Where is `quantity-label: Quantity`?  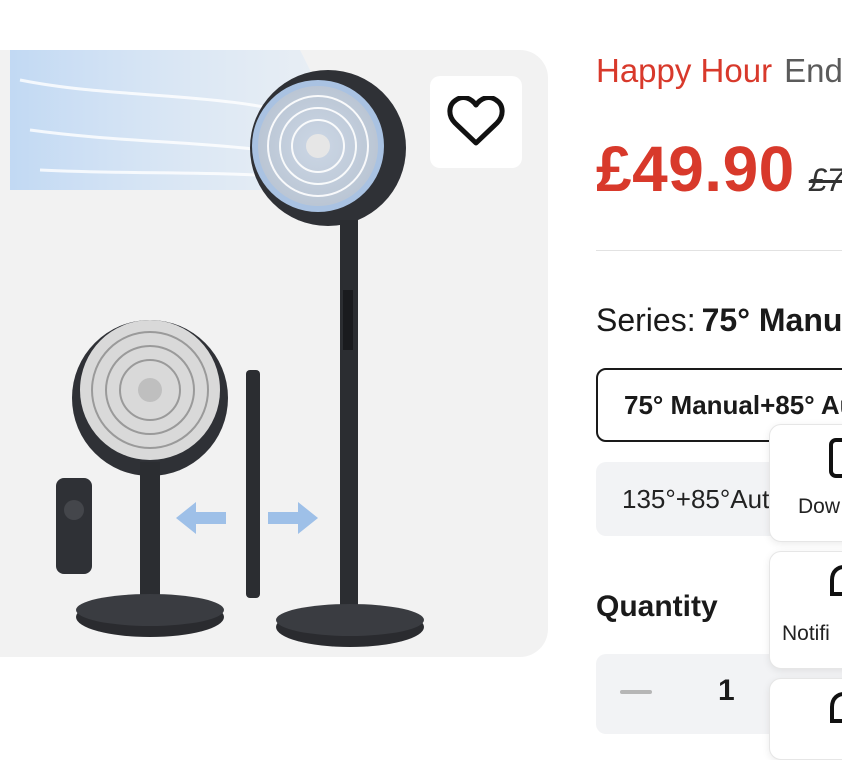
quantity-label: Quantity is located at coordinates (657, 606).